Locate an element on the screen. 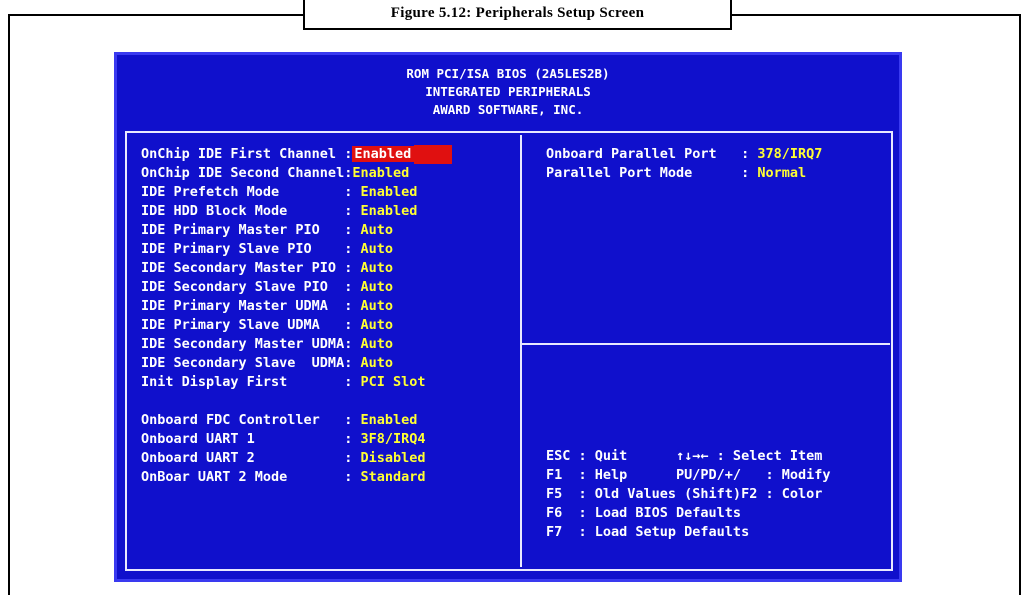 This screenshot has width=1029, height=595. setting-label: IDE Primary Slave PIO : is located at coordinates (247, 249).